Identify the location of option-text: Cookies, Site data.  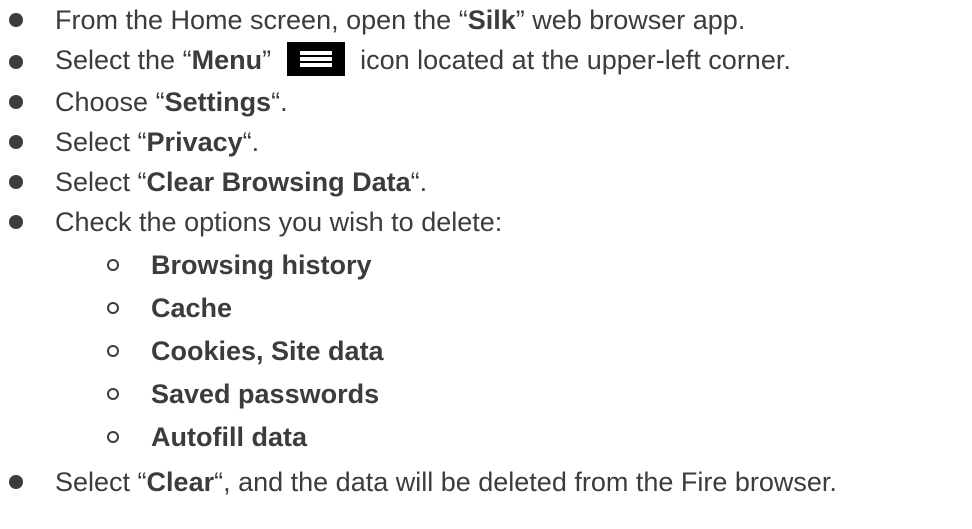
(267, 350).